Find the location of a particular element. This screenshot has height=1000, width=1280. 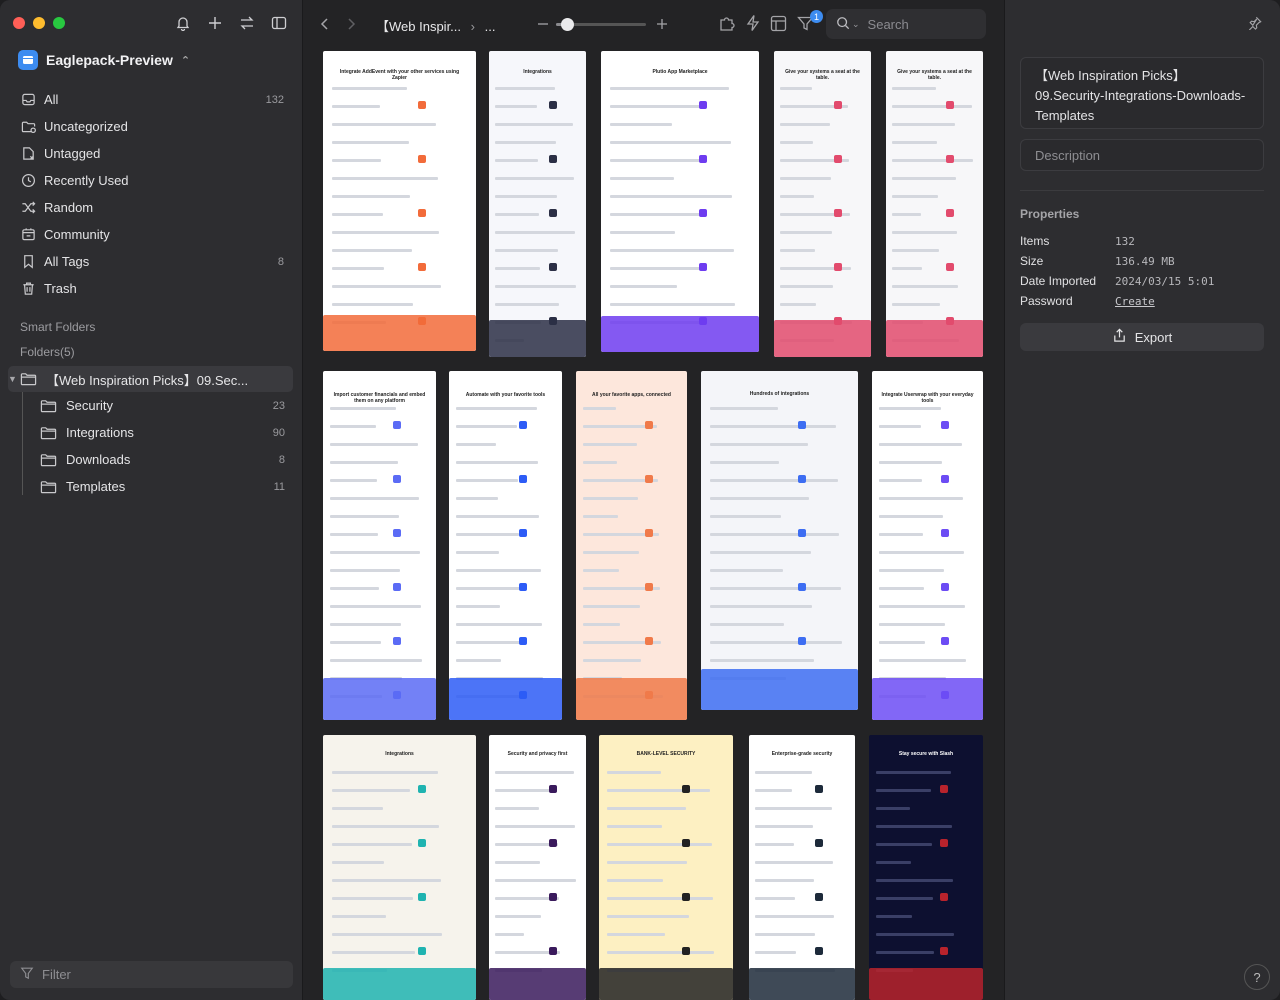

lightning-icon is located at coordinates (753, 23).